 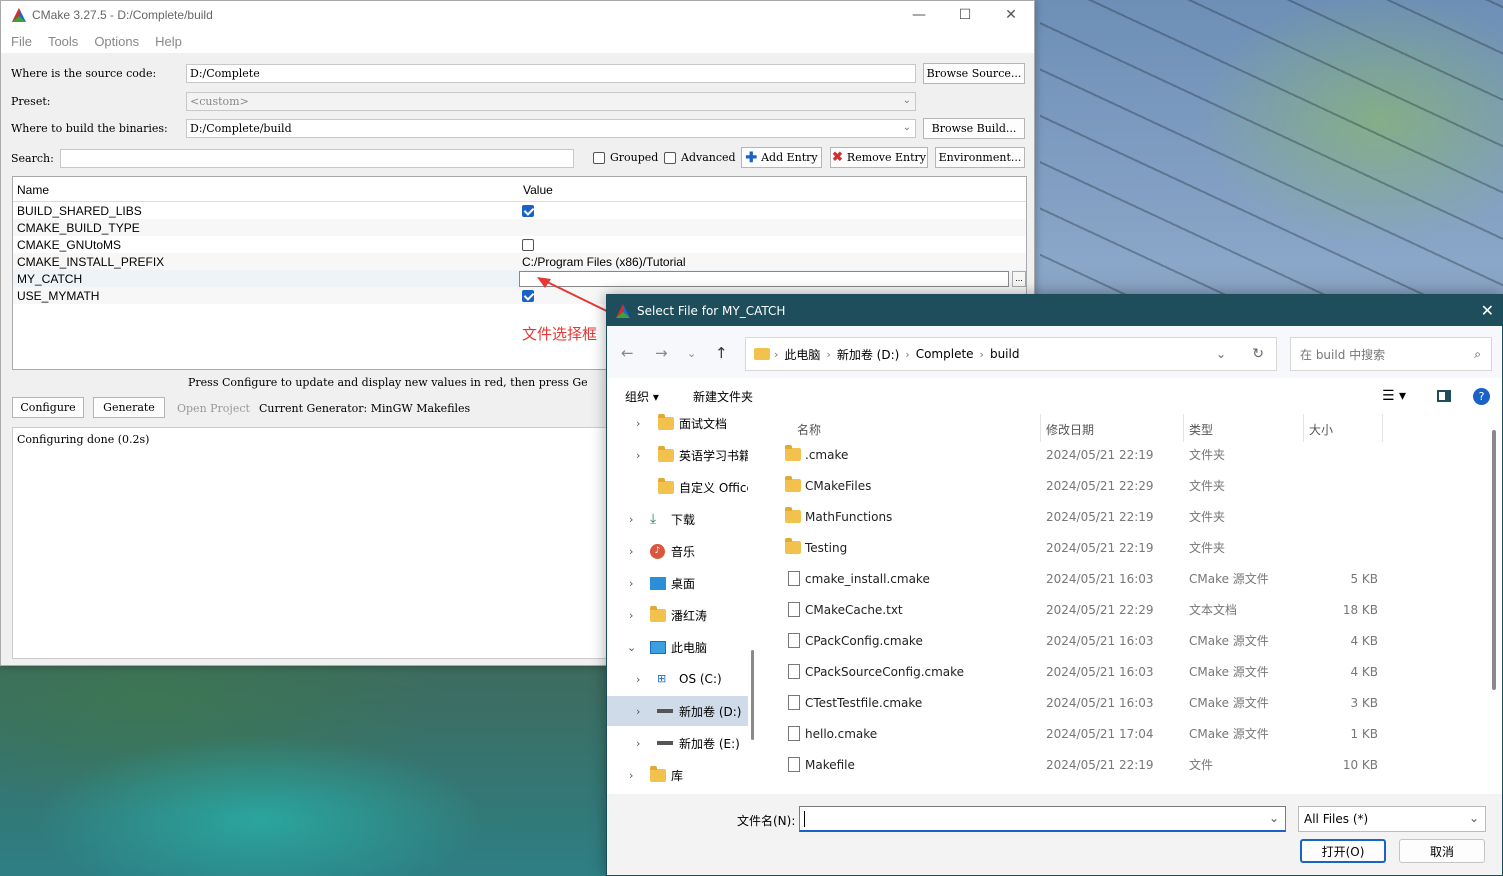 I want to click on file-row: MathFunctions 2024/05/21 22:19 文件夹, so click(x=1125, y=516).